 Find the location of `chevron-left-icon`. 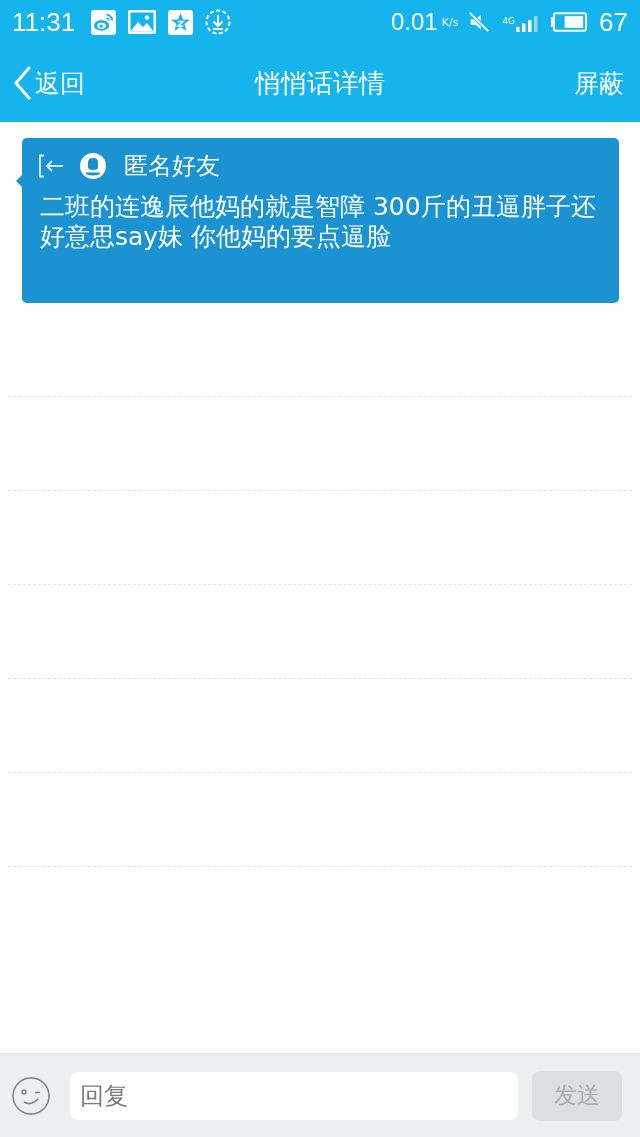

chevron-left-icon is located at coordinates (22, 83).